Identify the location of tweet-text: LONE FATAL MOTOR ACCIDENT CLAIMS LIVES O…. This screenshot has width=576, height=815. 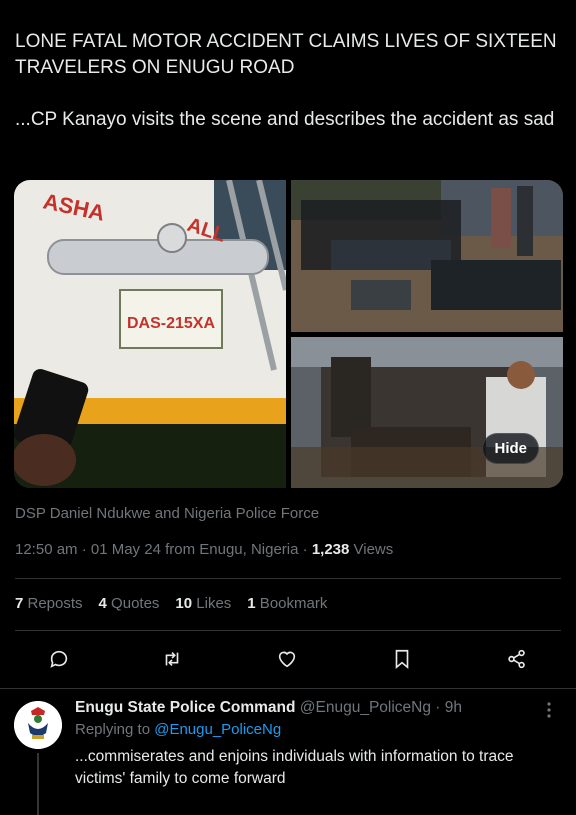
(289, 81).